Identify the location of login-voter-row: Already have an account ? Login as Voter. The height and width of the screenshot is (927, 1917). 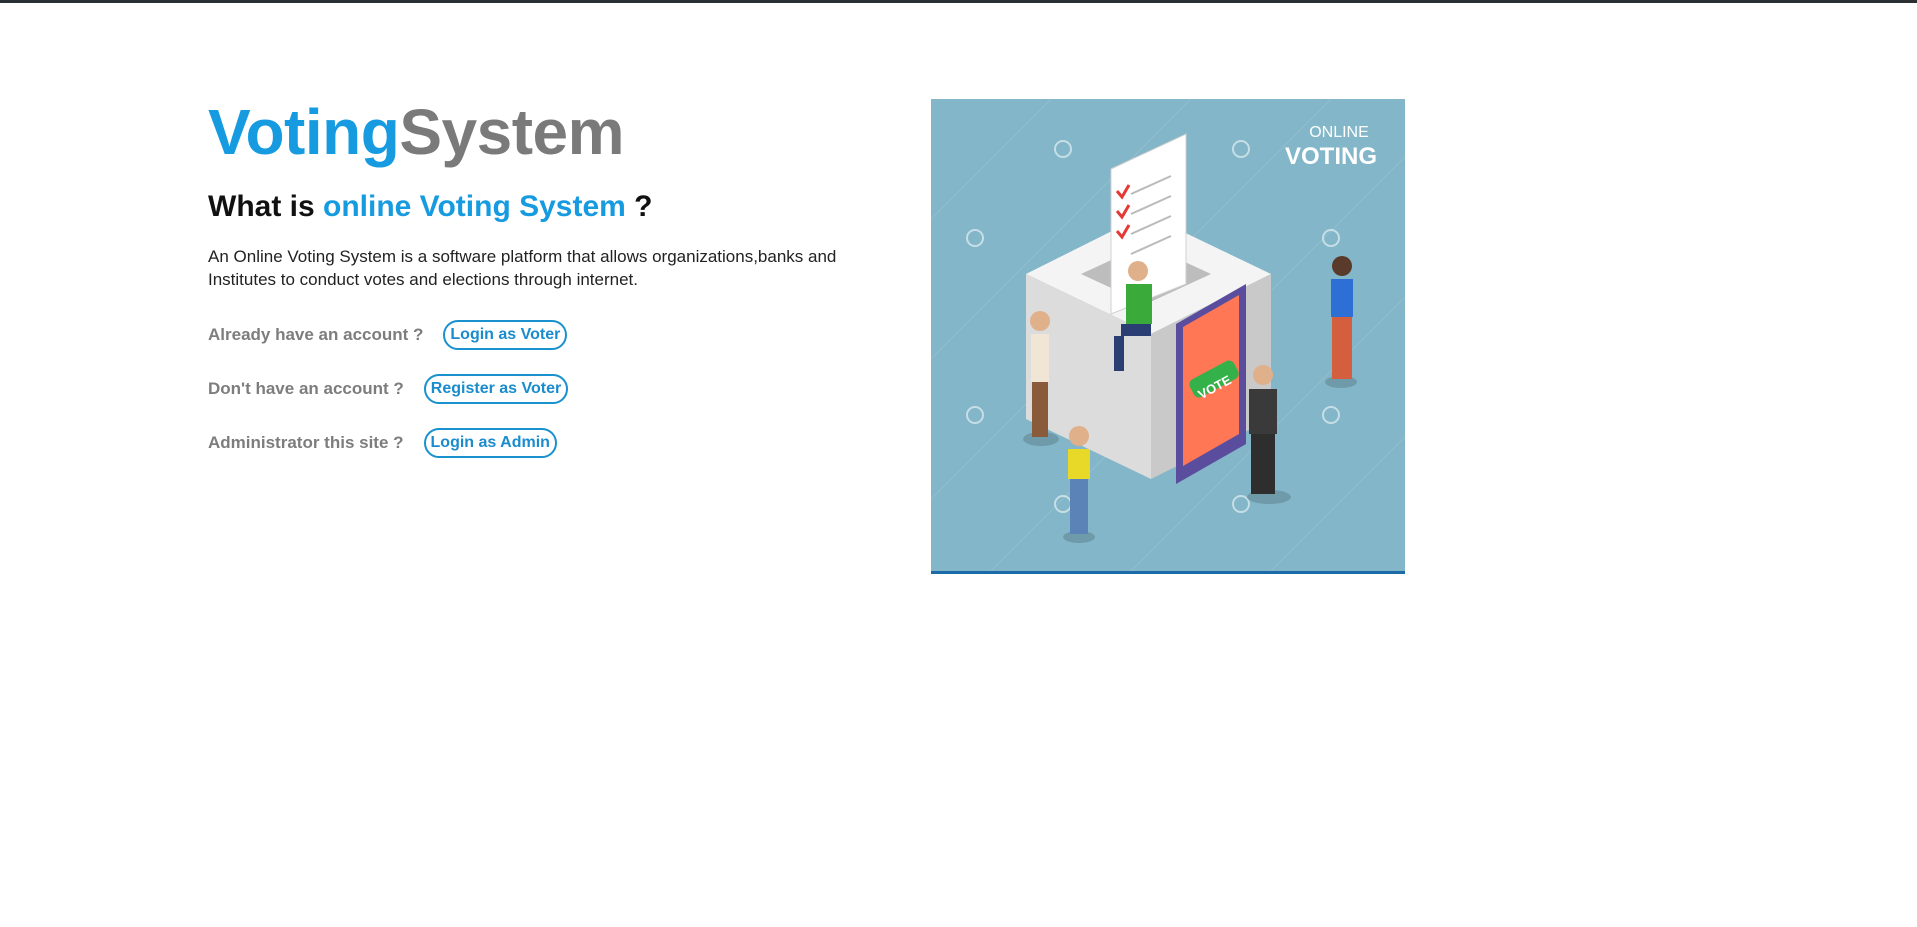
(548, 335).